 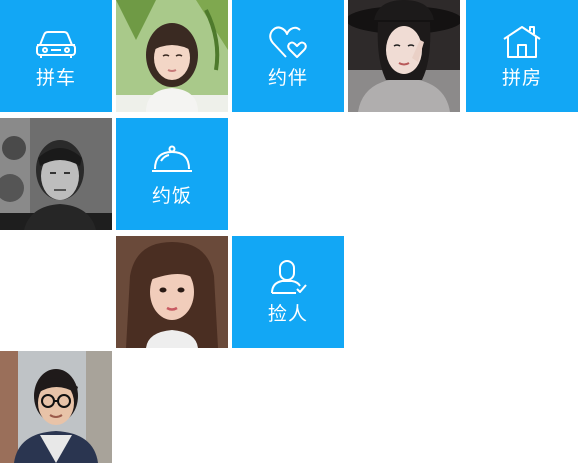 I want to click on category-tile-pickup: 捡人, so click(x=288, y=292).